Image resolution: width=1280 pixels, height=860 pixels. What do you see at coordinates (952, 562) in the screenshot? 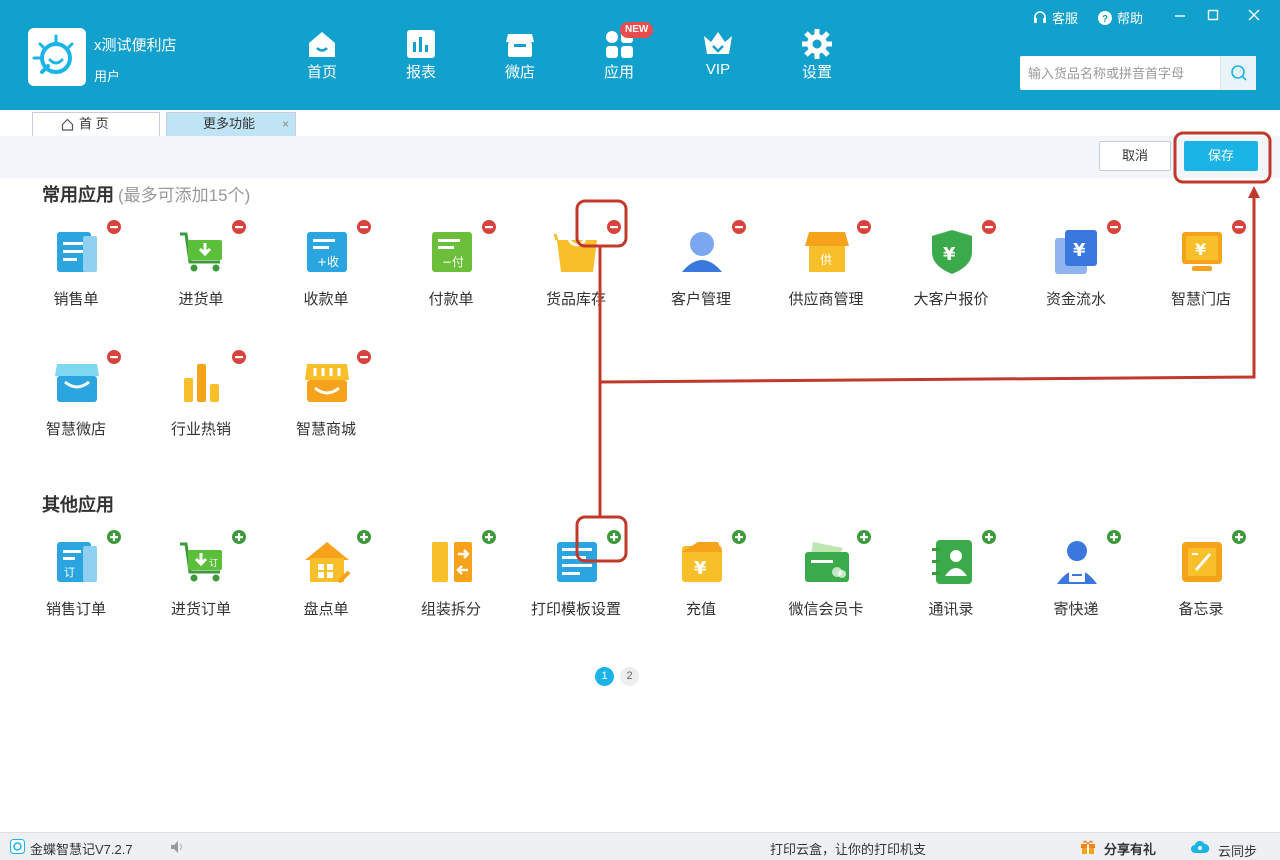
I see `contacts-icon` at bounding box center [952, 562].